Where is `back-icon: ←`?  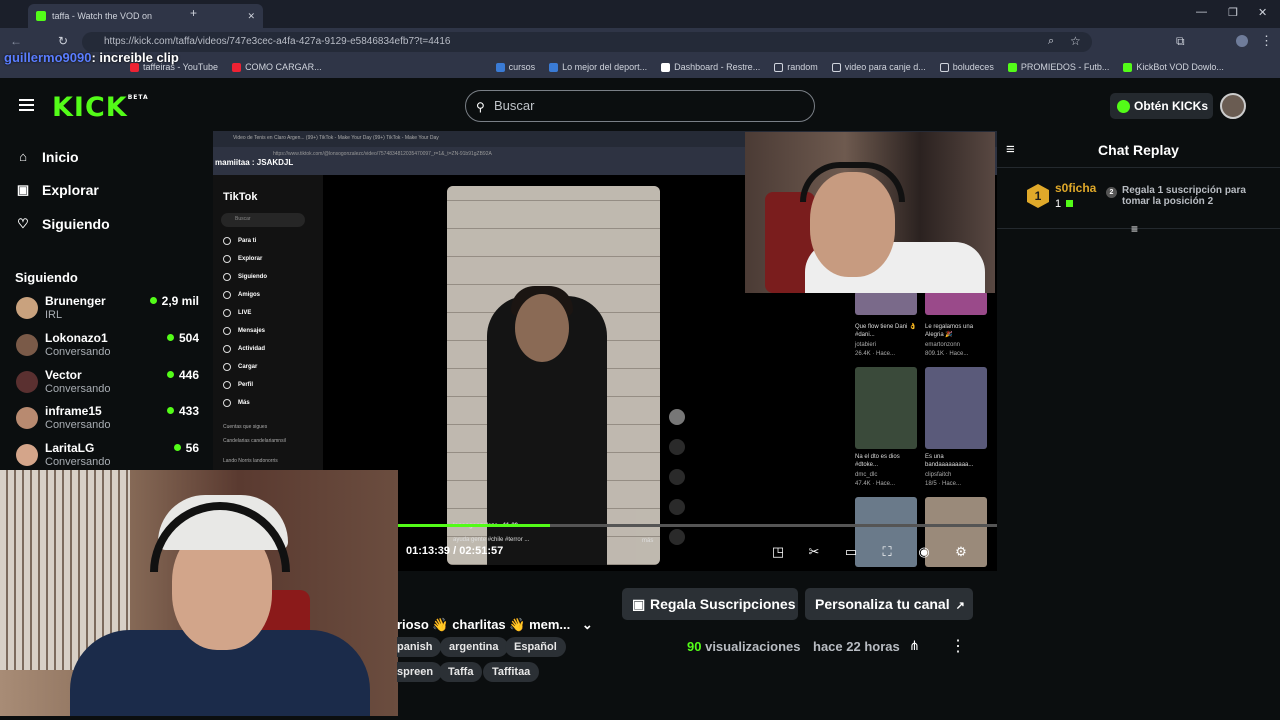
back-icon: ← is located at coordinates (16, 41).